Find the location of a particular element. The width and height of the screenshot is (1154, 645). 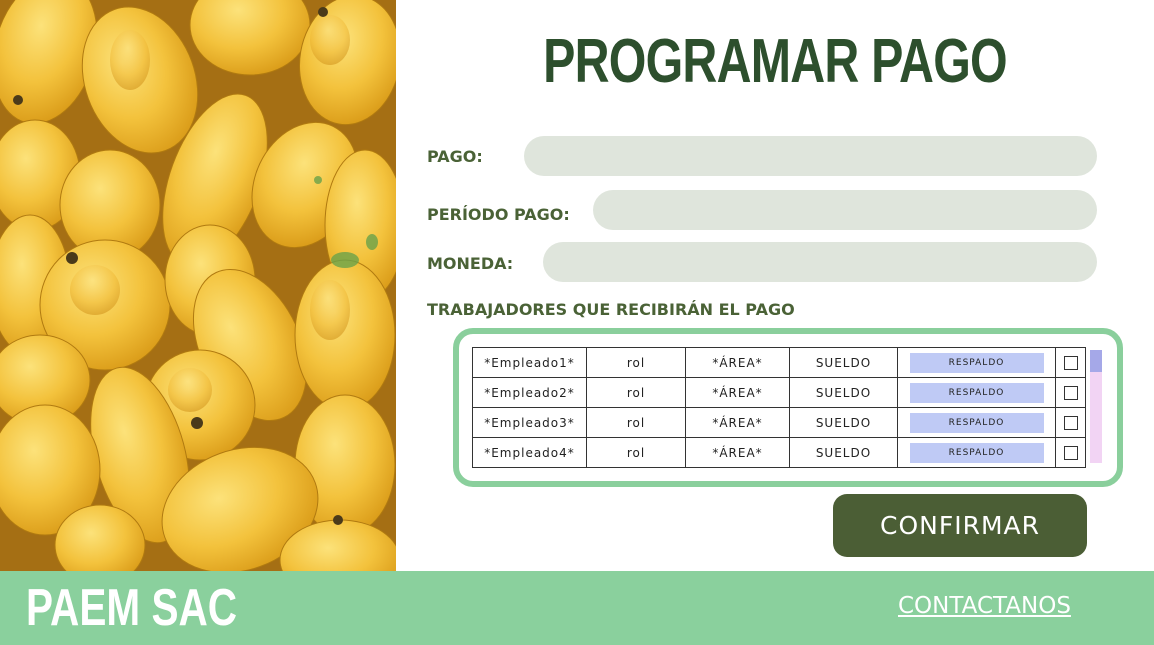

employee-name-cell: *Empleado2* is located at coordinates (529, 392).